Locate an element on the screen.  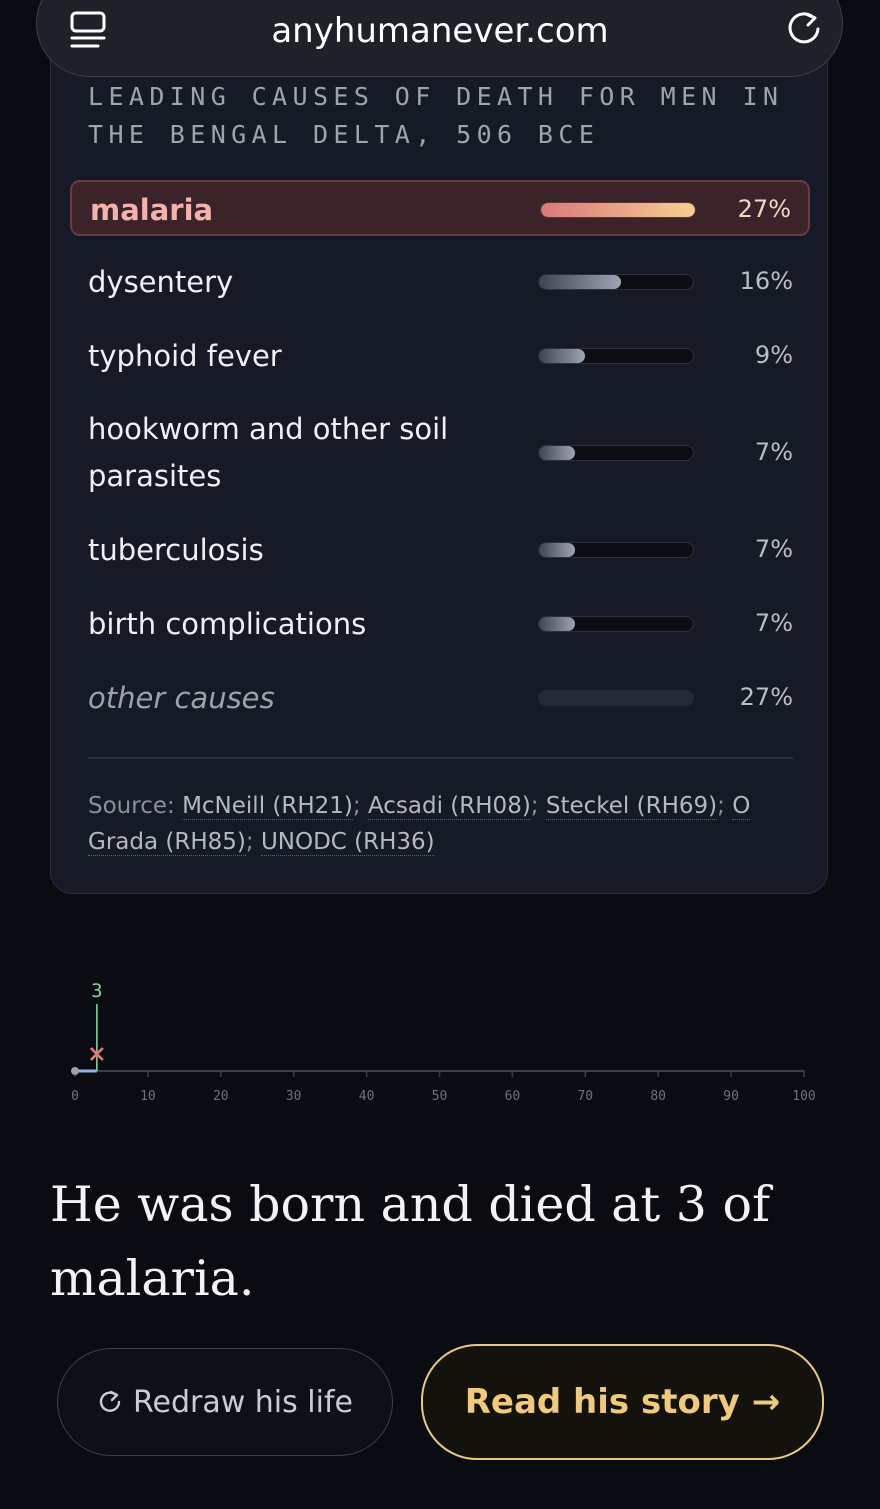
cause-label: tuberculosis is located at coordinates (176, 549).